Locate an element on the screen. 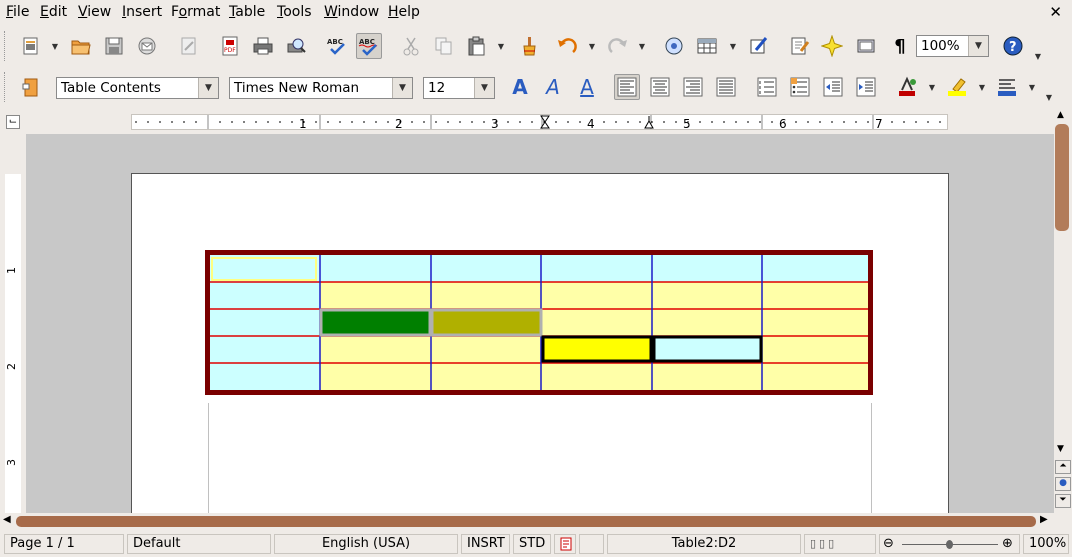 The width and height of the screenshot is (1072, 557). ruler-strip: 1 2 3 4 5 6 7 is located at coordinates (539, 122).